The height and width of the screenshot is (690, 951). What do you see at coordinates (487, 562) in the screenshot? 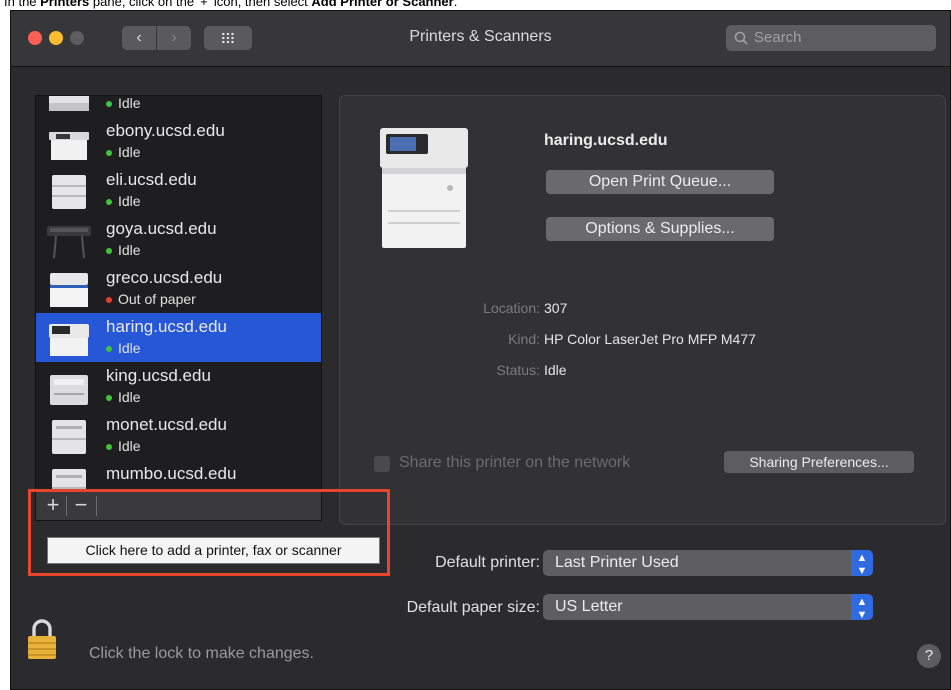
I see `default-printer-label: Default printer:` at bounding box center [487, 562].